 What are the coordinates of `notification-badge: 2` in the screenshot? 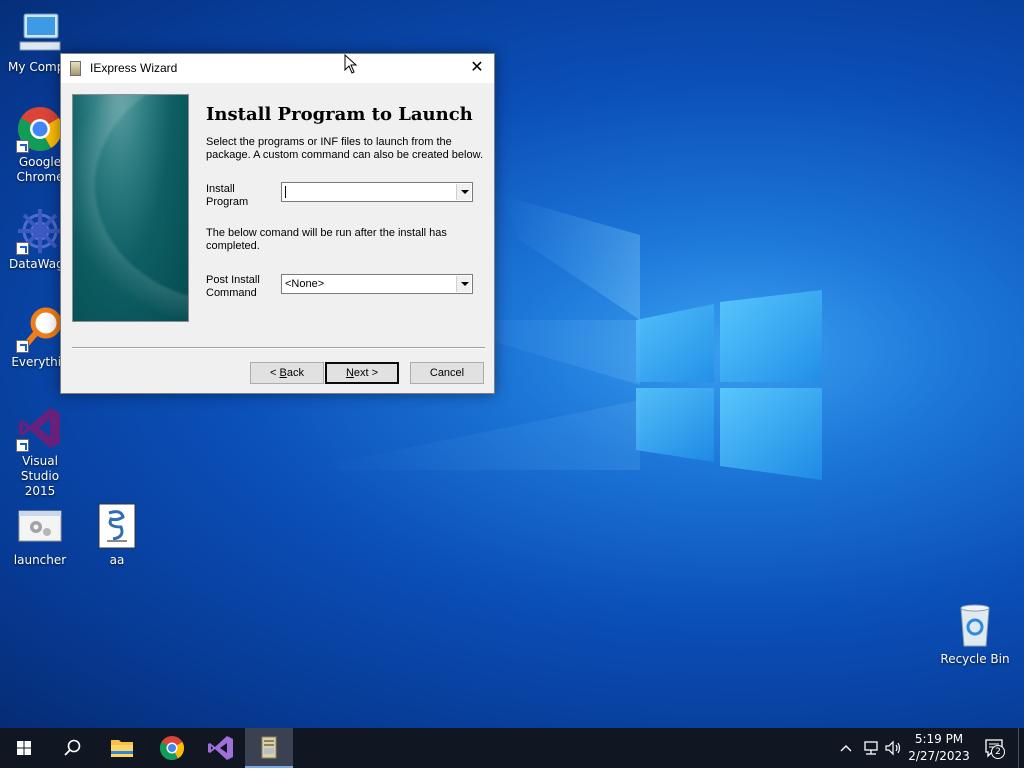 It's located at (998, 752).